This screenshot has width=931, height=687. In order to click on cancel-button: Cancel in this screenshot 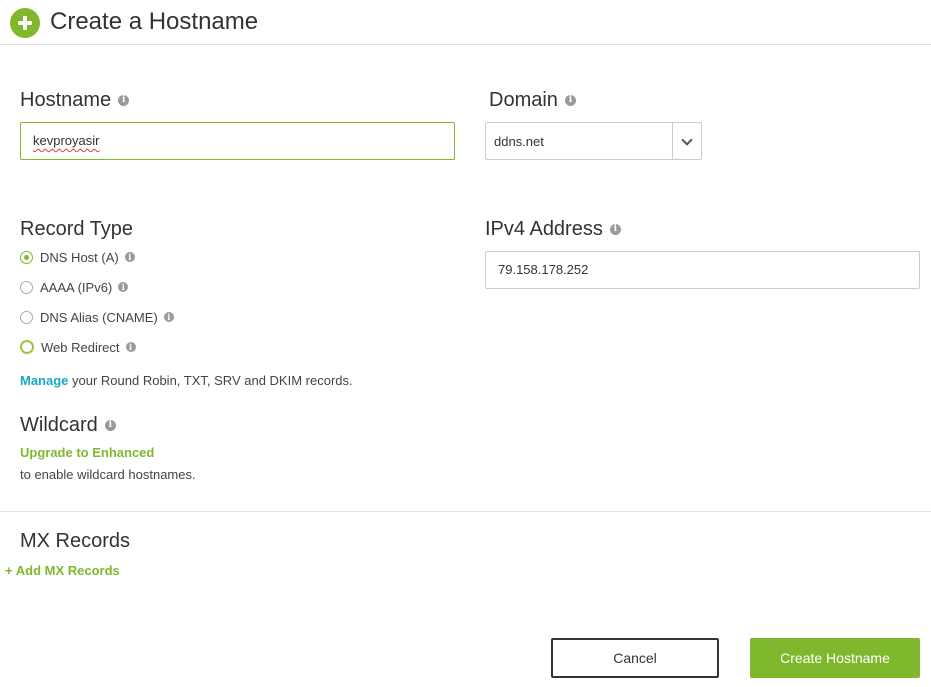, I will do `click(635, 658)`.